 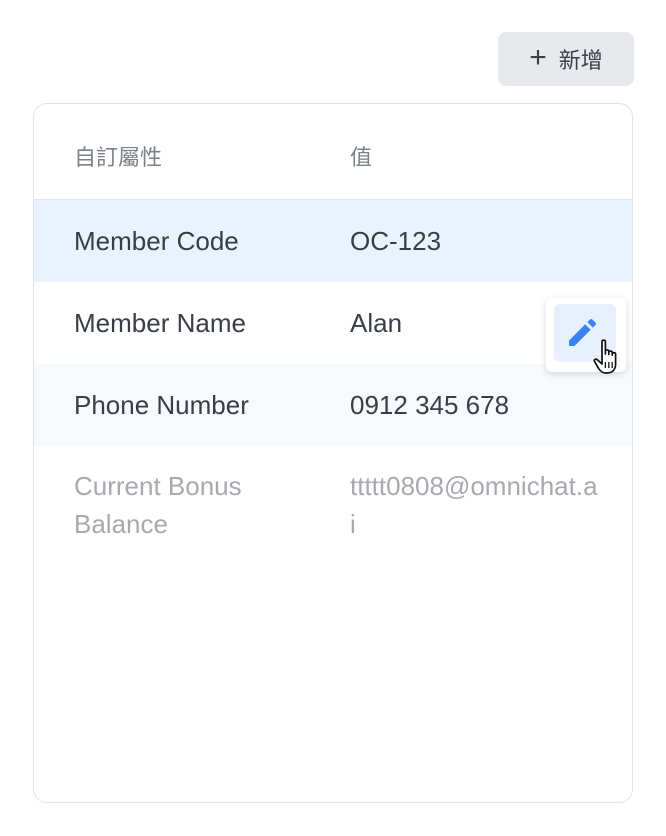 What do you see at coordinates (376, 323) in the screenshot?
I see `attribute-value: Alan` at bounding box center [376, 323].